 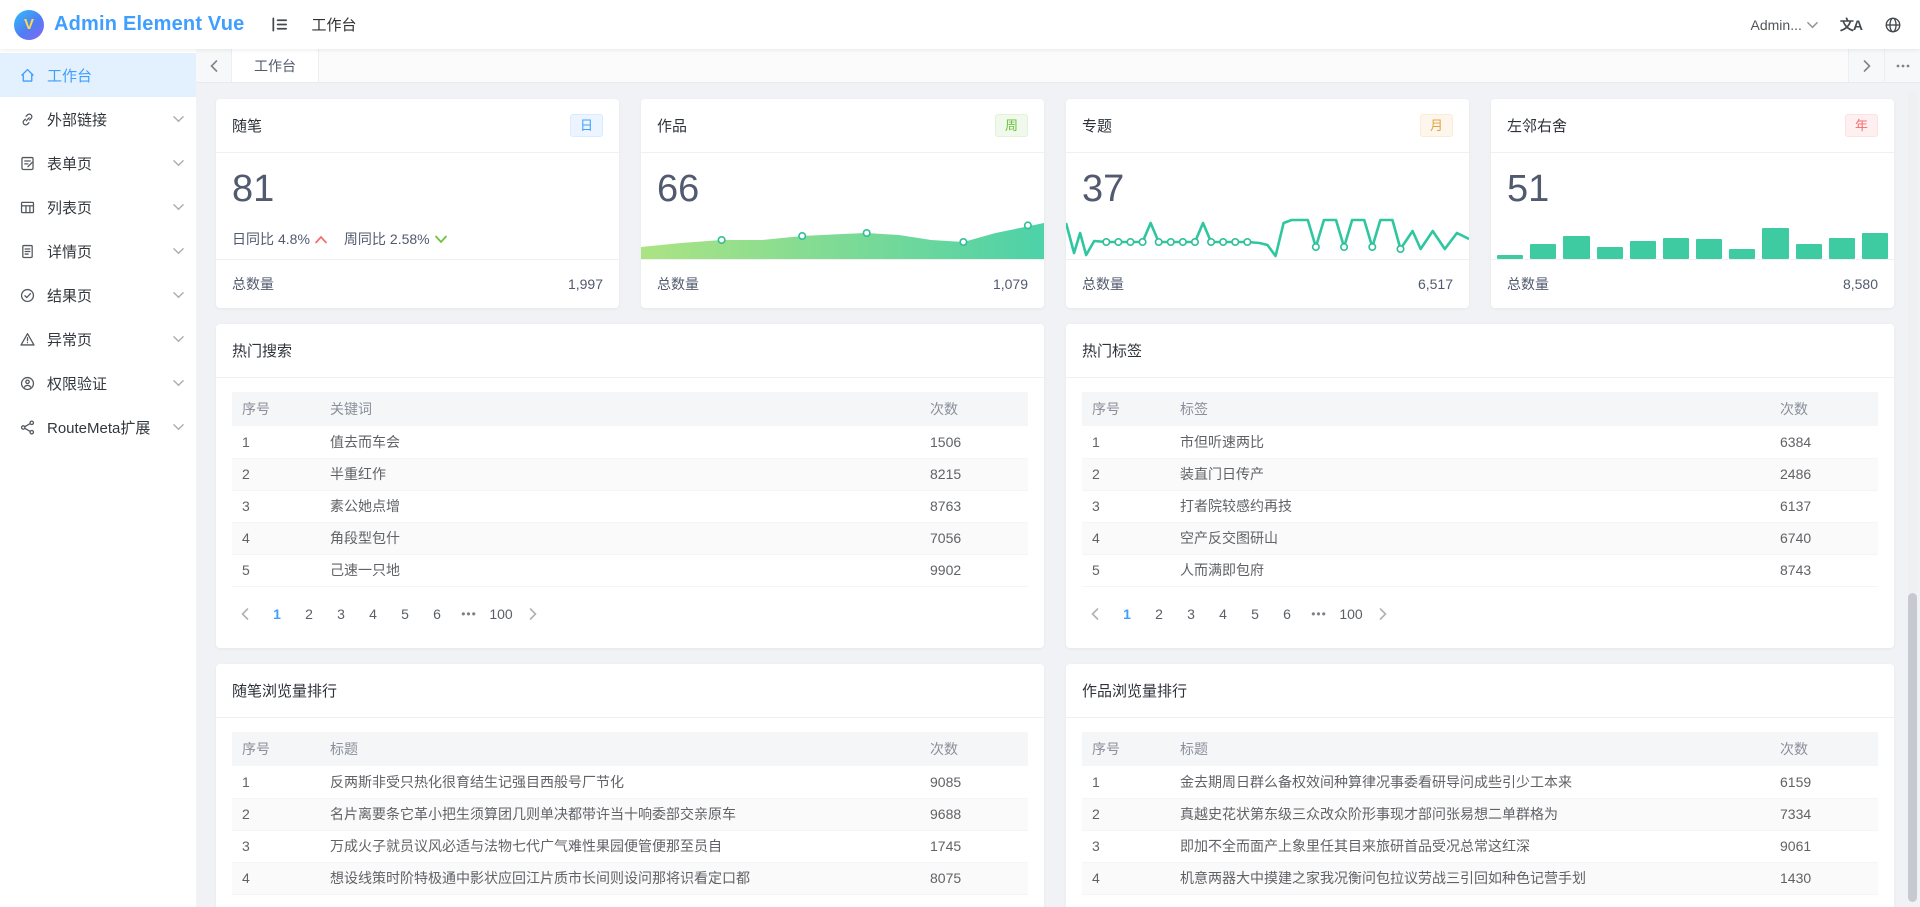 What do you see at coordinates (1912, 496) in the screenshot?
I see `vertical-scrollbar` at bounding box center [1912, 496].